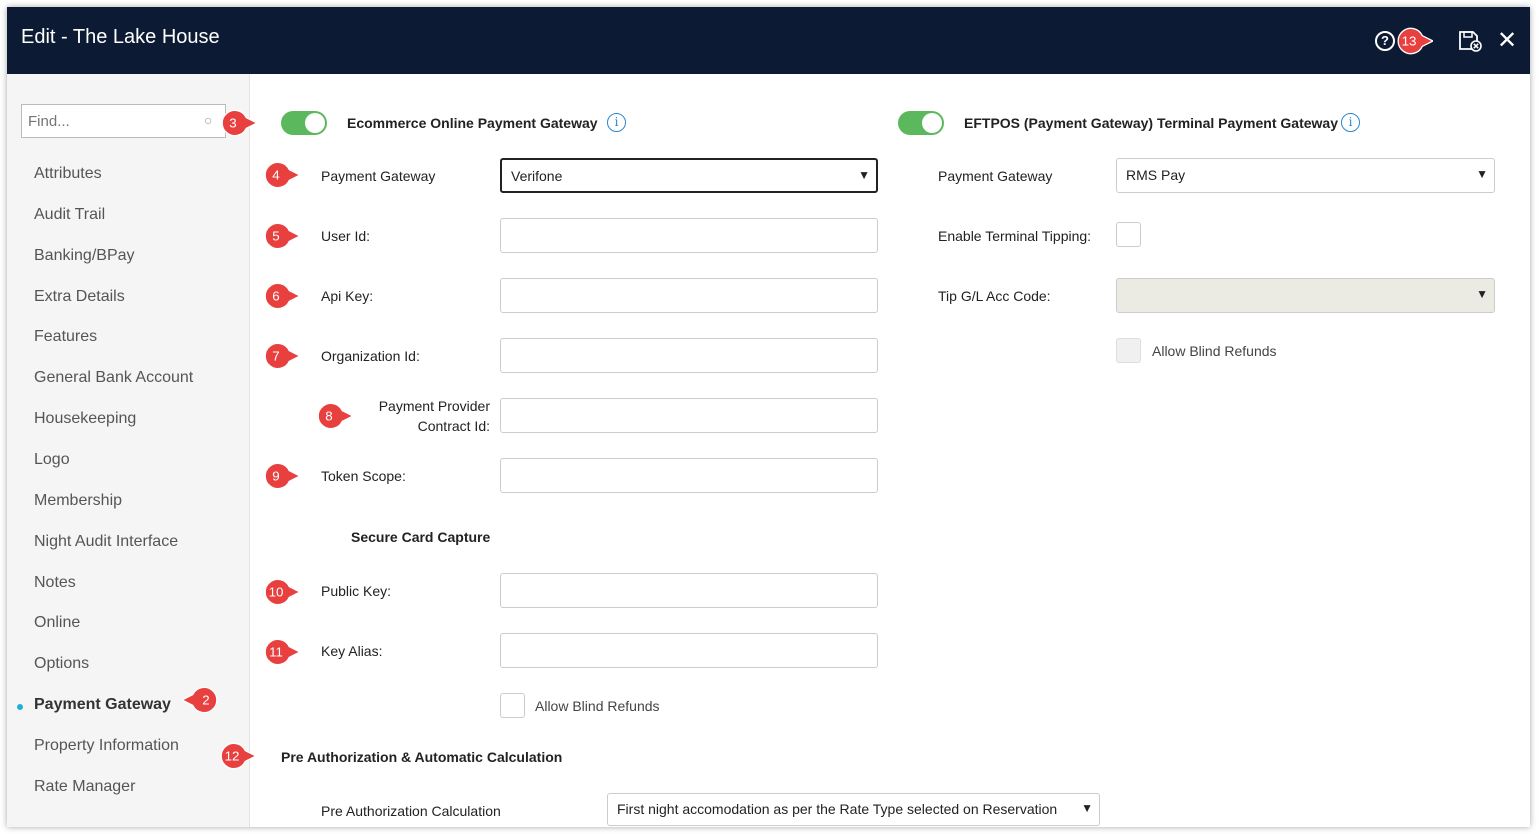 Image resolution: width=1539 pixels, height=834 pixels. What do you see at coordinates (52, 460) in the screenshot?
I see `sidebar-item-logo: Logo` at bounding box center [52, 460].